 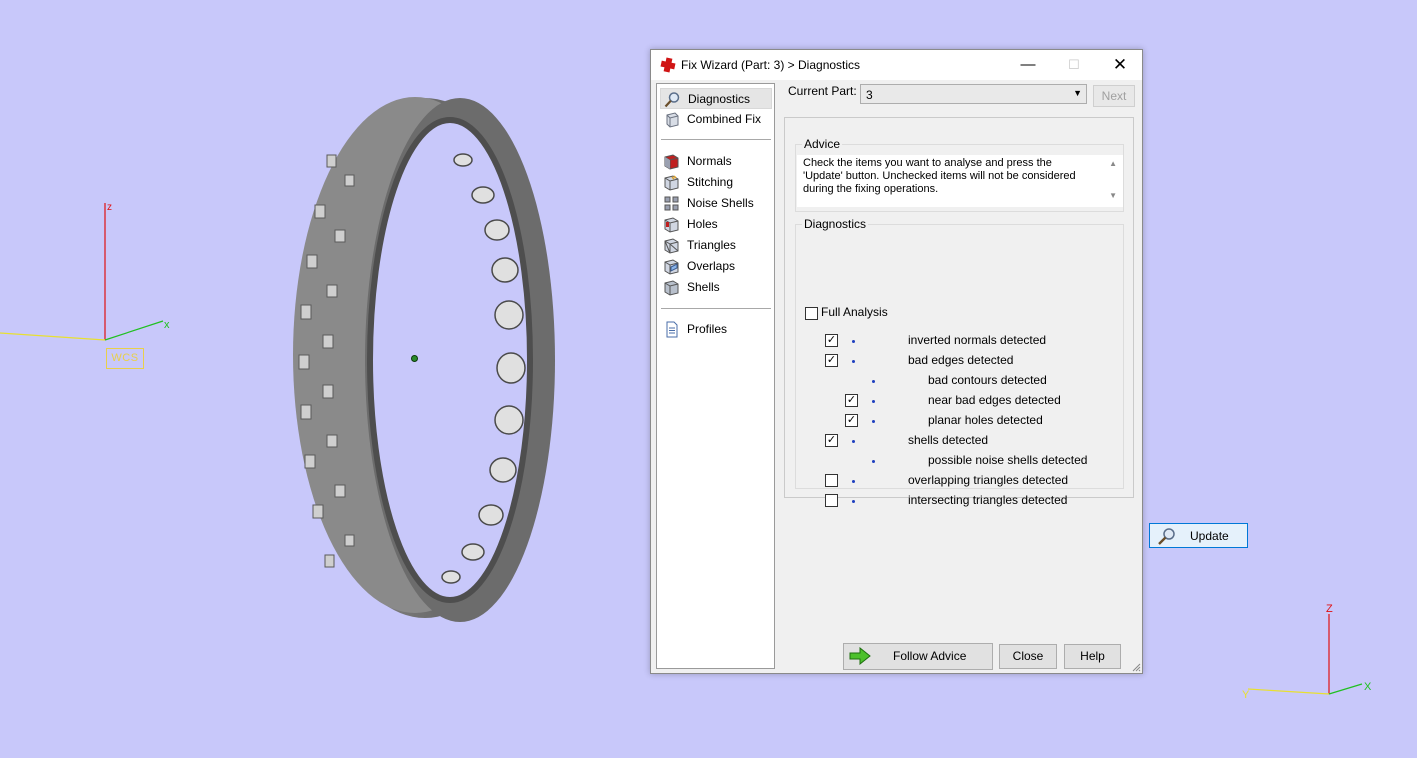 What do you see at coordinates (671, 162) in the screenshot?
I see `normals-icon` at bounding box center [671, 162].